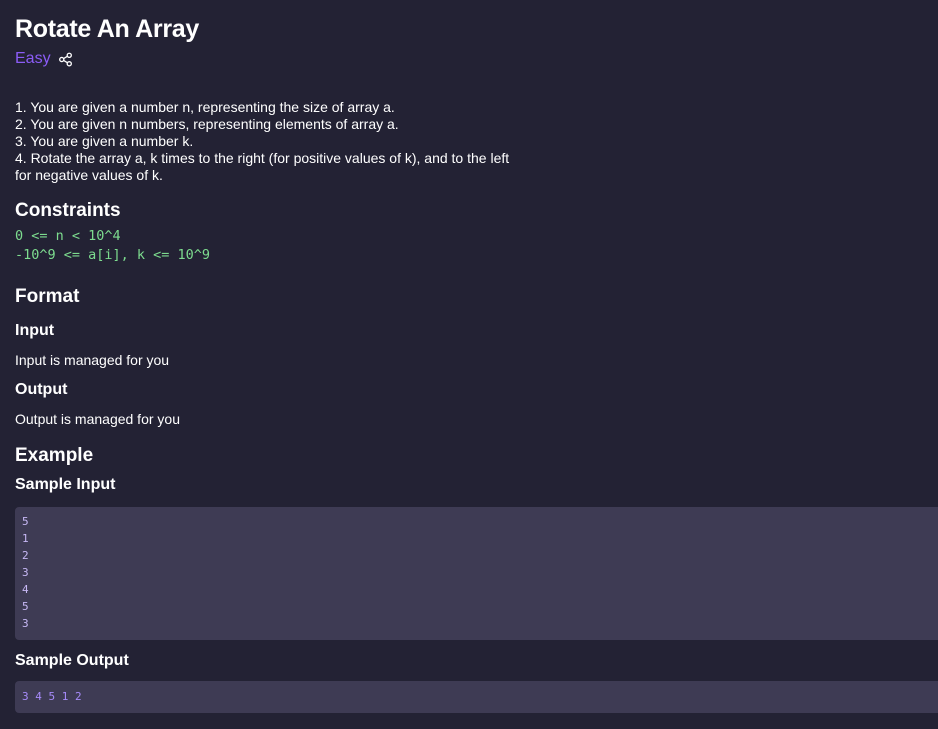  What do you see at coordinates (35, 330) in the screenshot?
I see `input-heading: Input` at bounding box center [35, 330].